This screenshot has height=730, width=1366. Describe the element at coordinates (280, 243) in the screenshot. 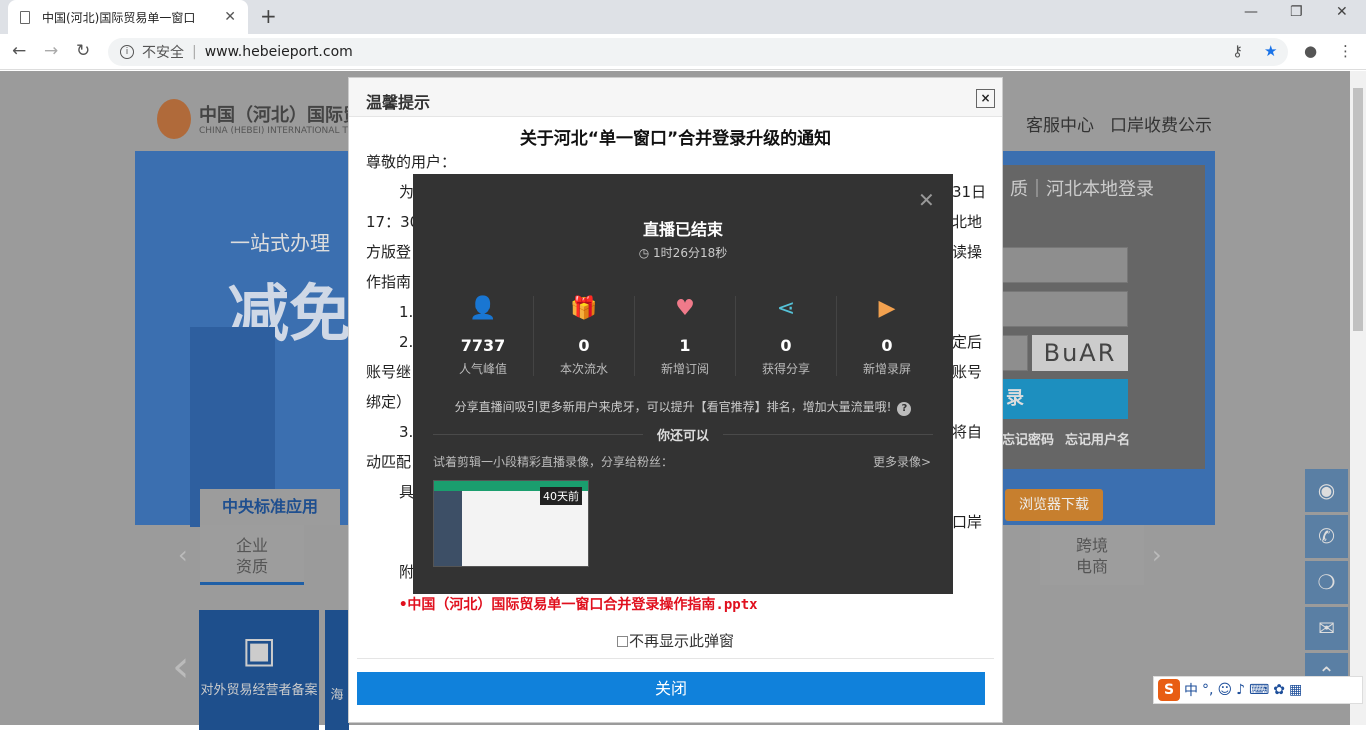

I see `banner-slogan: 一站式办理` at that location.